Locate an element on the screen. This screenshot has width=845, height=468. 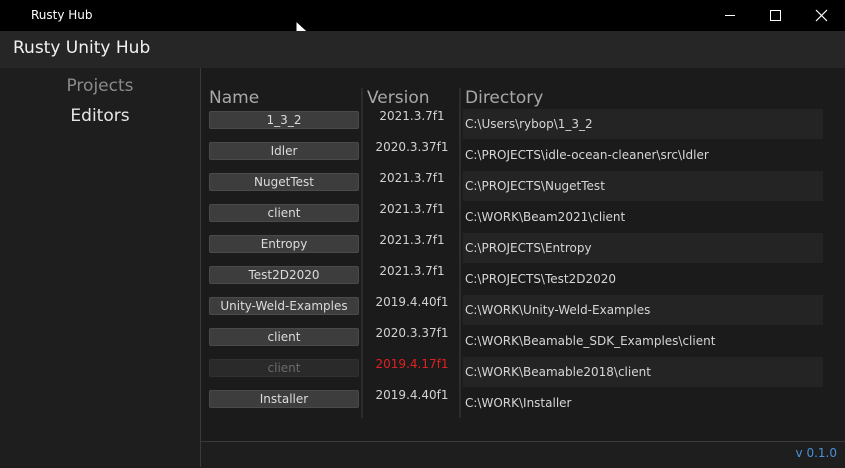
project-open-button: NugetTest is located at coordinates (284, 182).